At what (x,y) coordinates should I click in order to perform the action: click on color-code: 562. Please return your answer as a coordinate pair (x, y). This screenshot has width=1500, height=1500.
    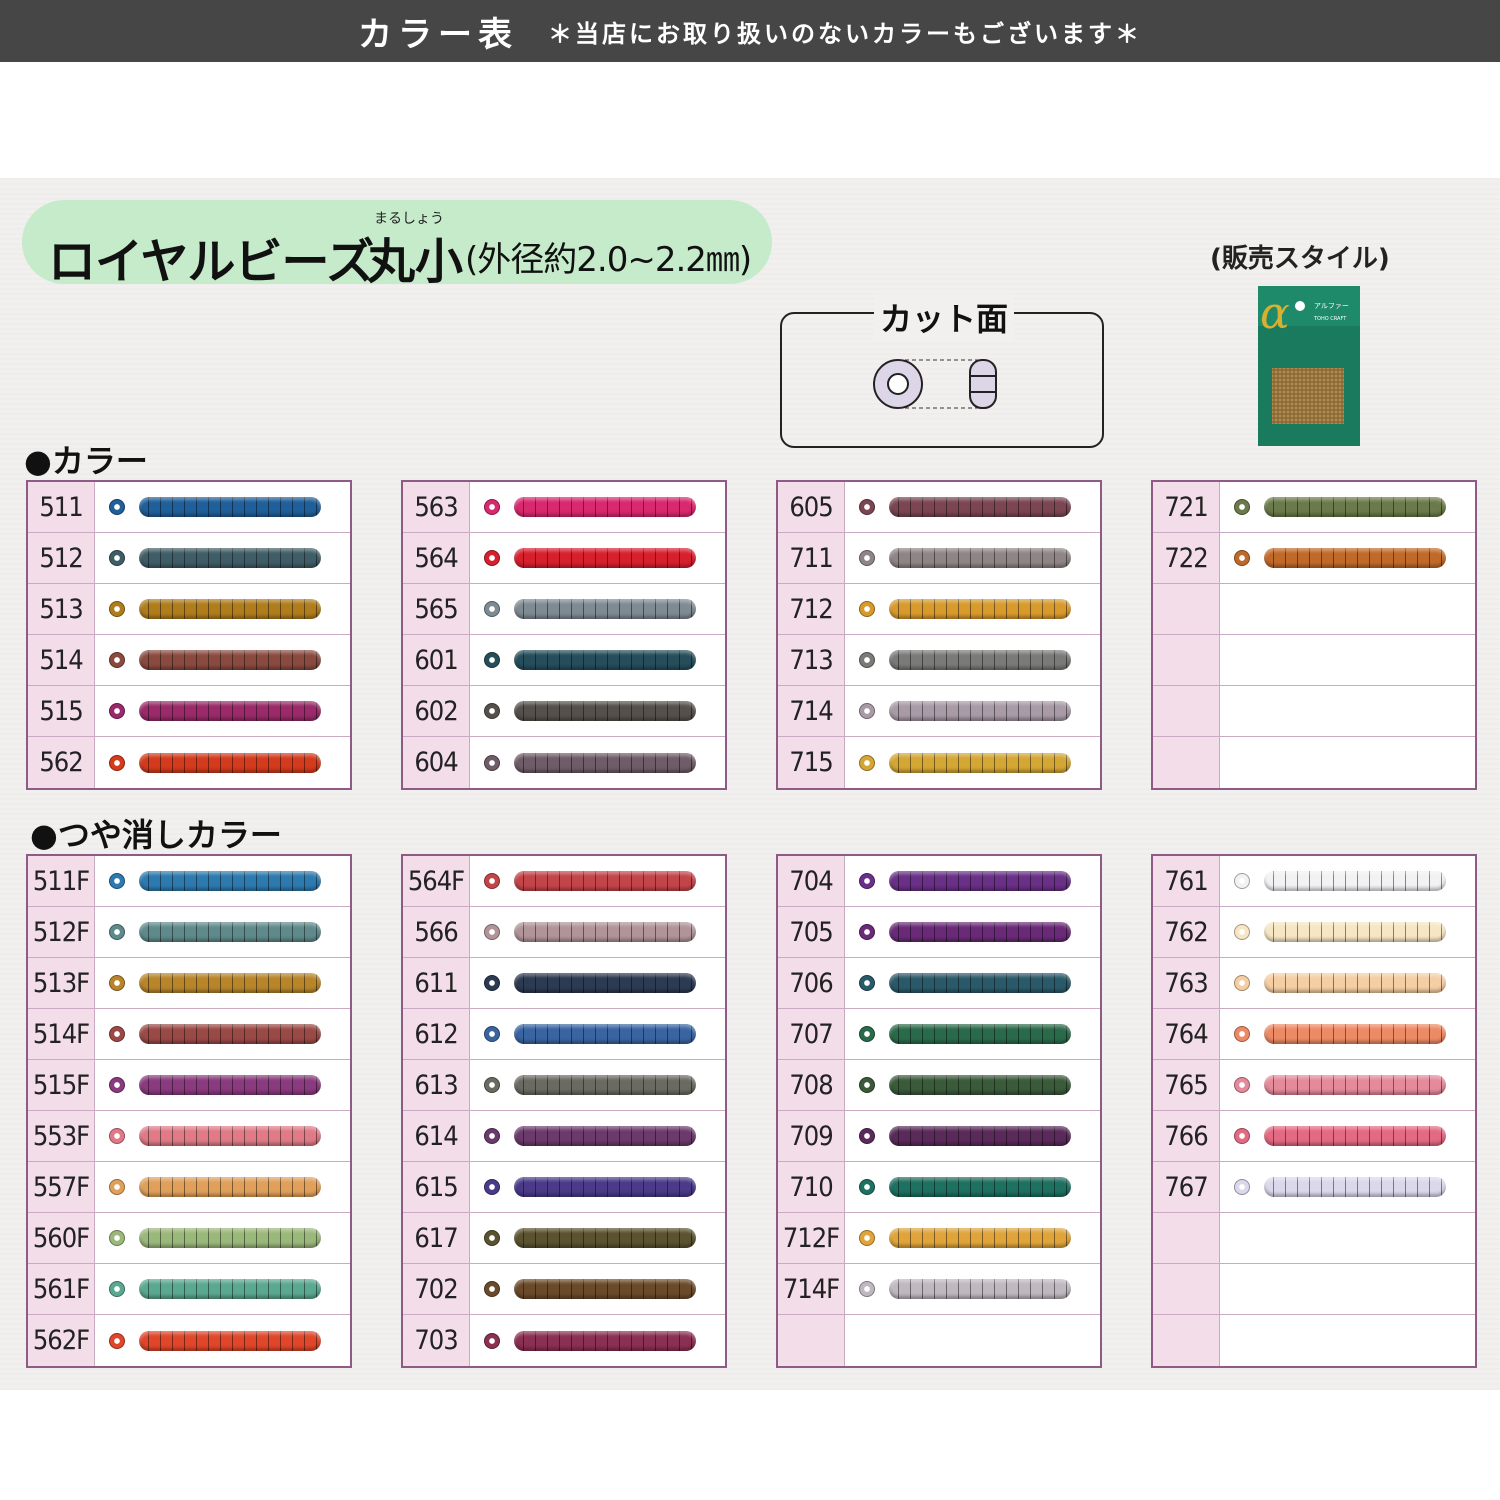
    Looking at the image, I should click on (61, 762).